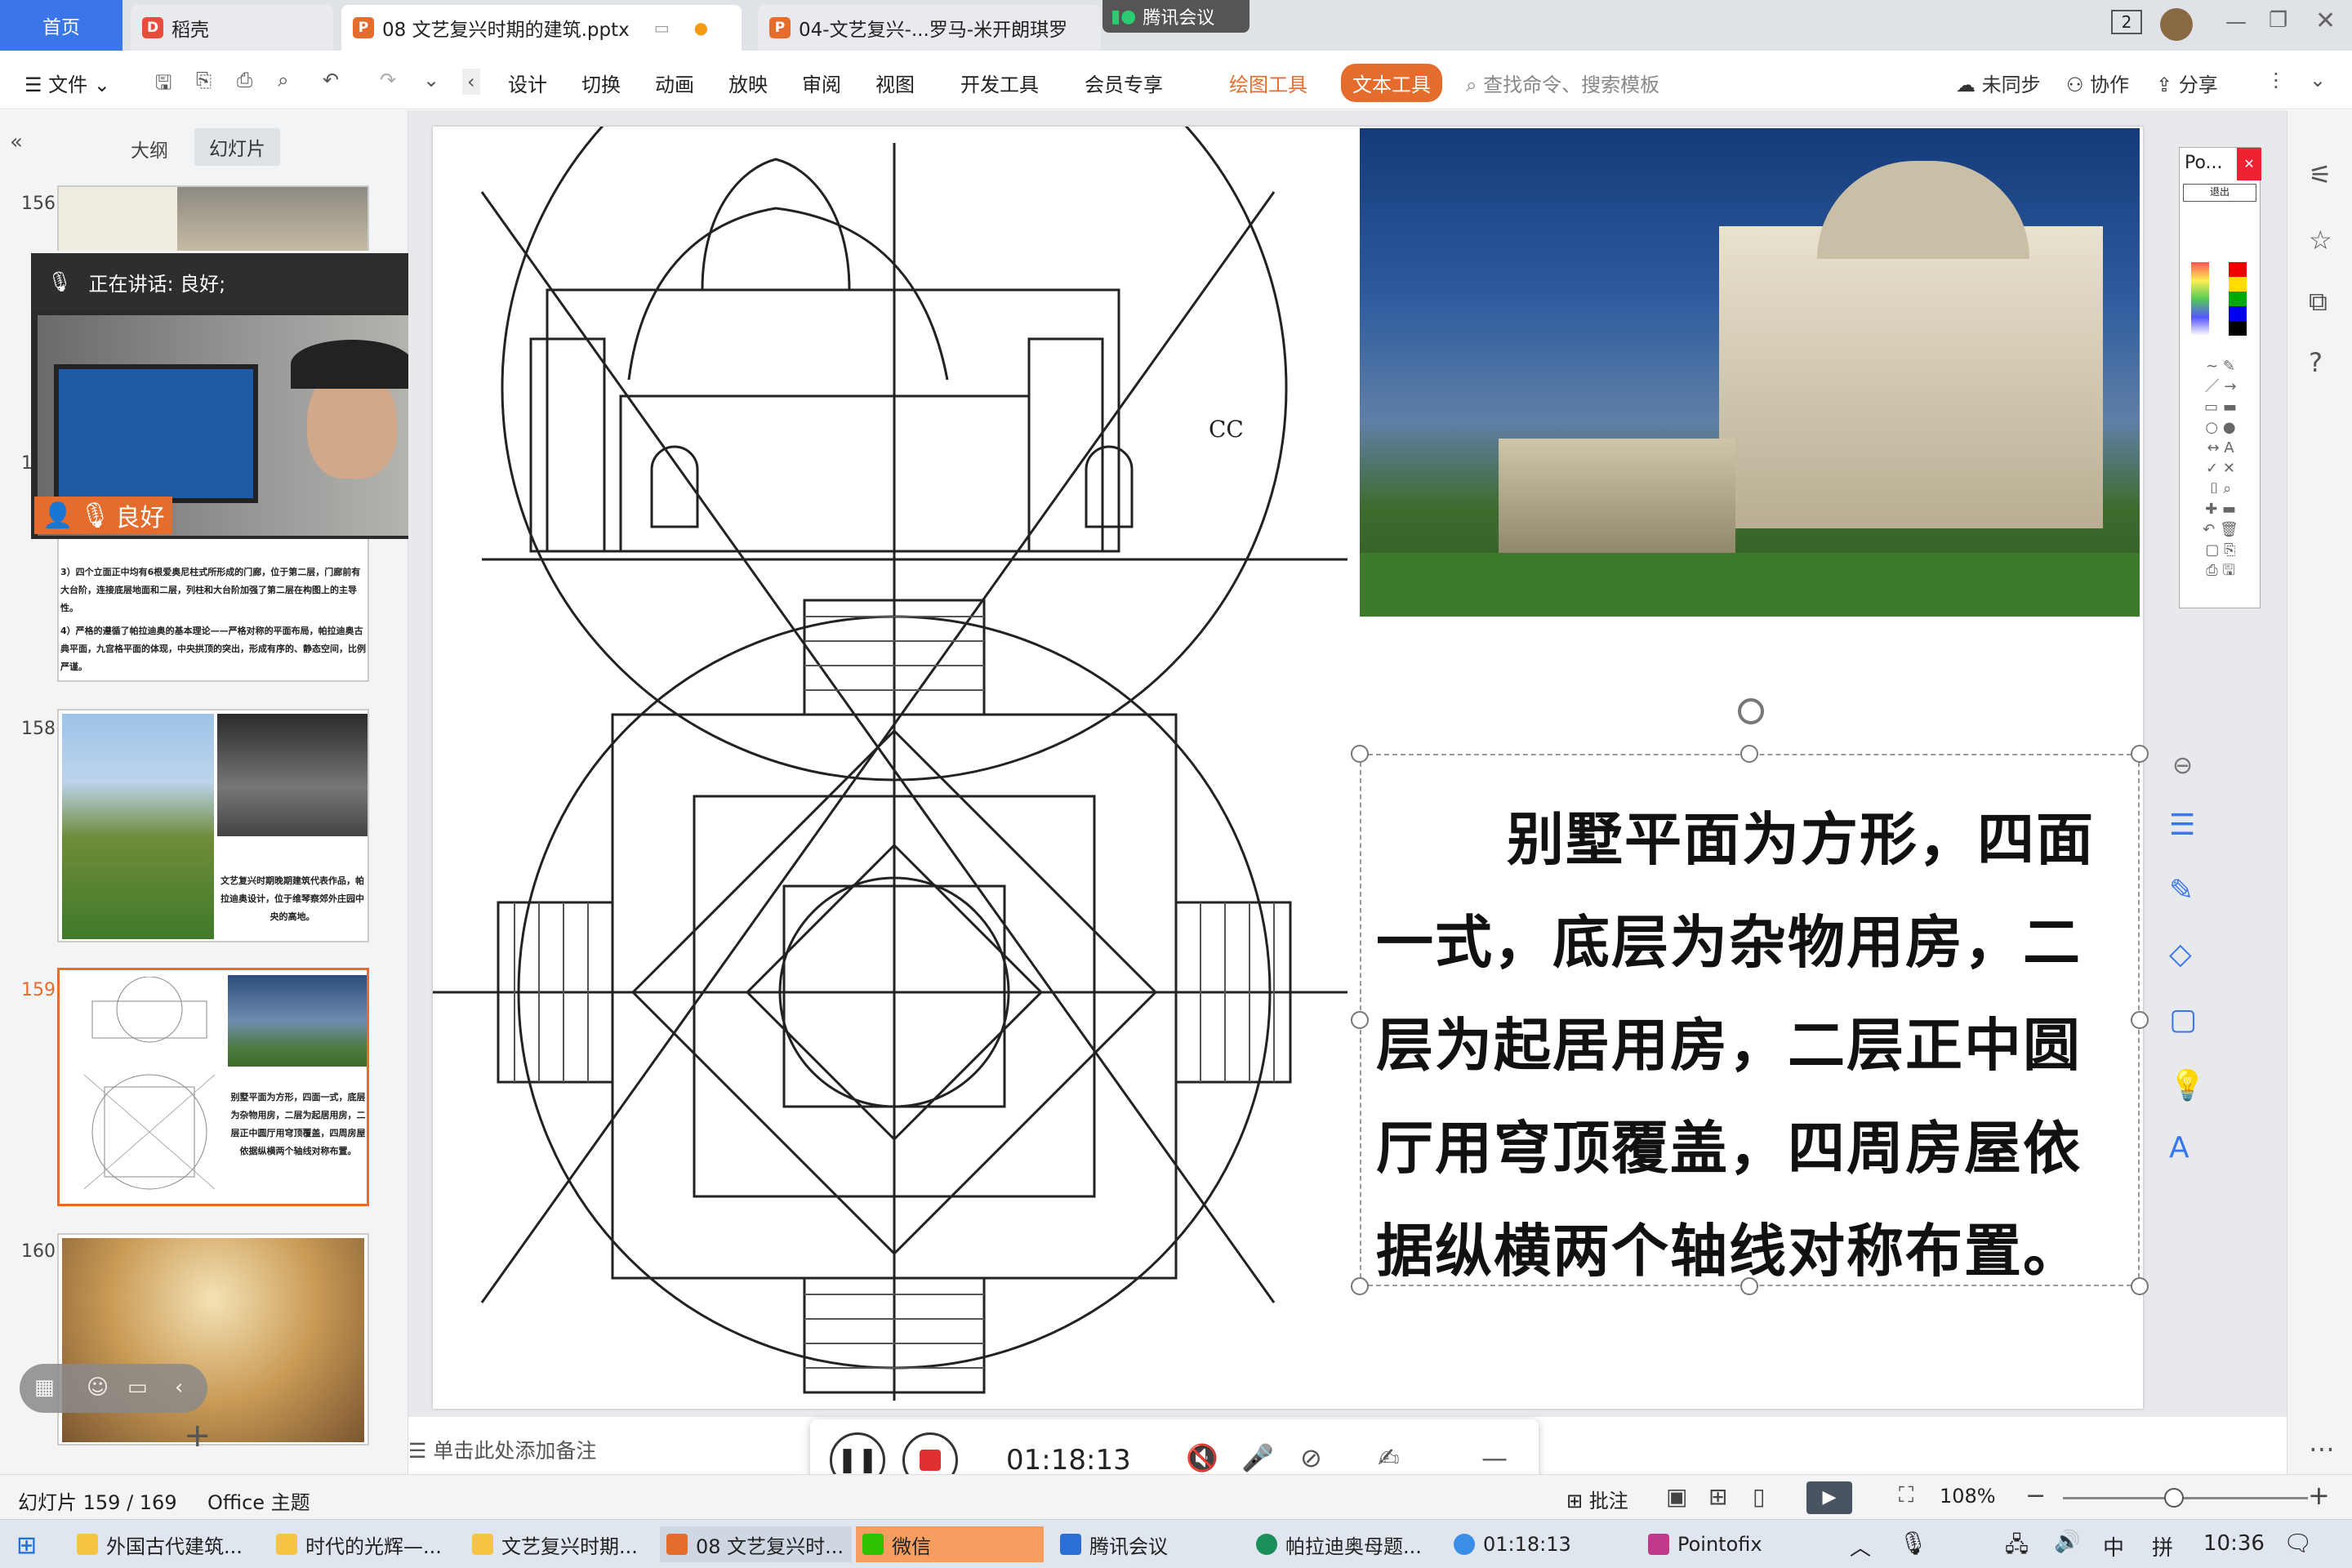 The image size is (2352, 1568). I want to click on reading-view-icon: ▯, so click(1759, 1496).